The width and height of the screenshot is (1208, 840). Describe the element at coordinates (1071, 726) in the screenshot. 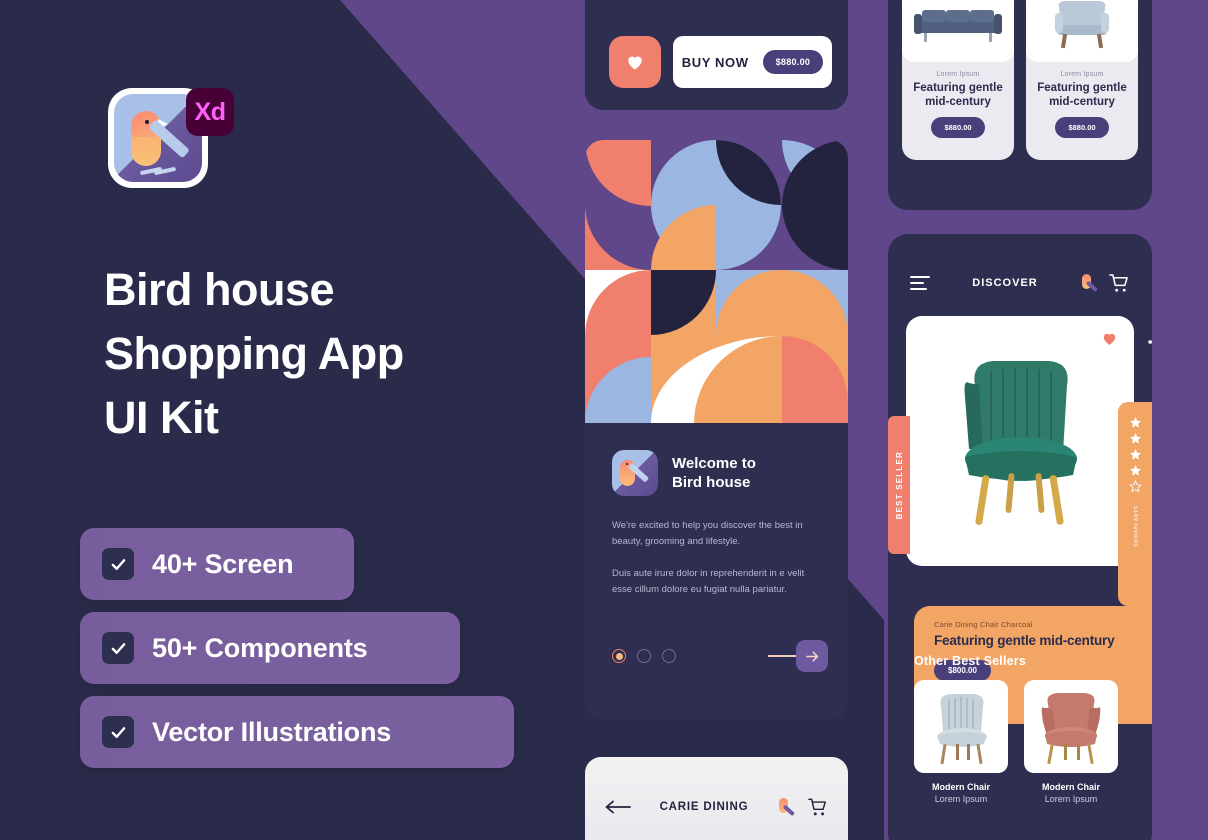

I see `pink-chair-image` at that location.